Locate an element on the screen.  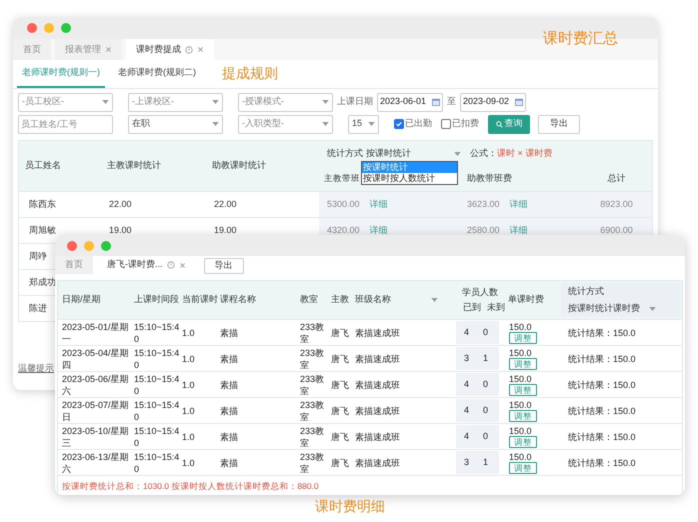
check-icon is located at coordinates (399, 124).